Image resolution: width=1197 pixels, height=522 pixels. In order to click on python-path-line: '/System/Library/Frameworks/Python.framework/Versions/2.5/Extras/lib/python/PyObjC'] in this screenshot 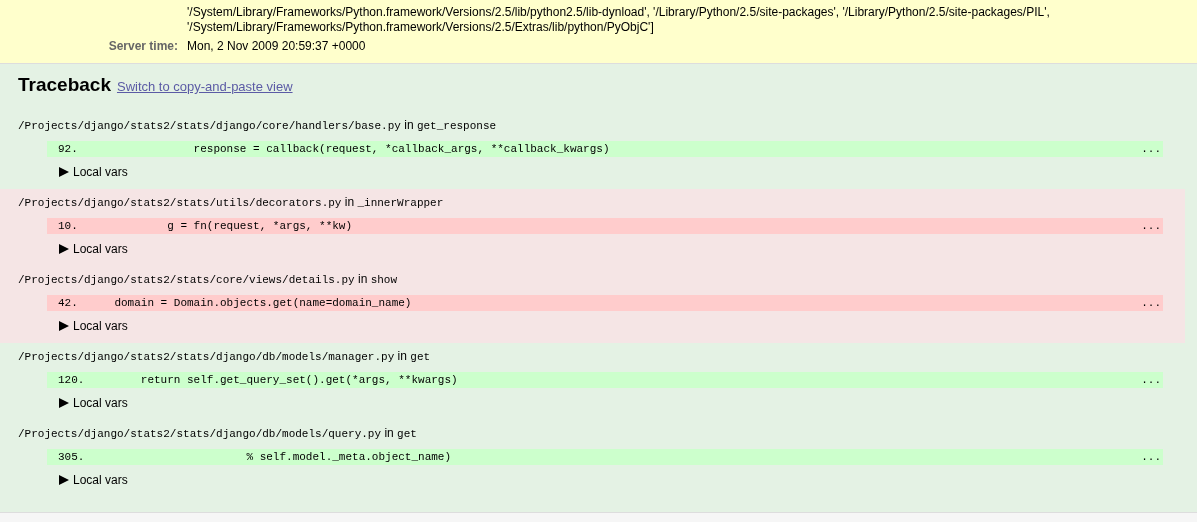, I will do `click(421, 27)`.